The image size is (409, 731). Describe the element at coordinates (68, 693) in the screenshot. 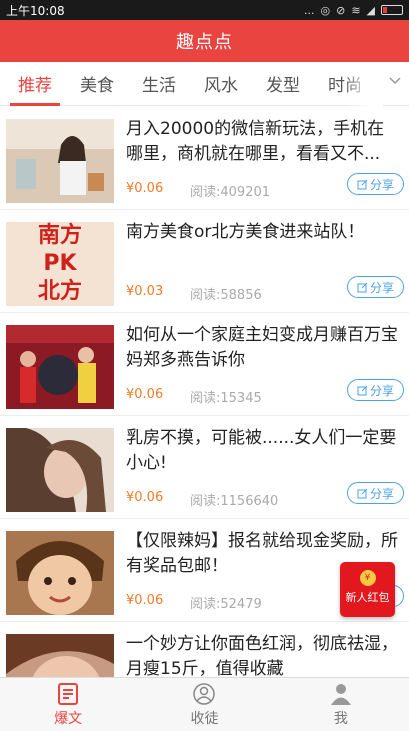

I see `news-icon` at that location.